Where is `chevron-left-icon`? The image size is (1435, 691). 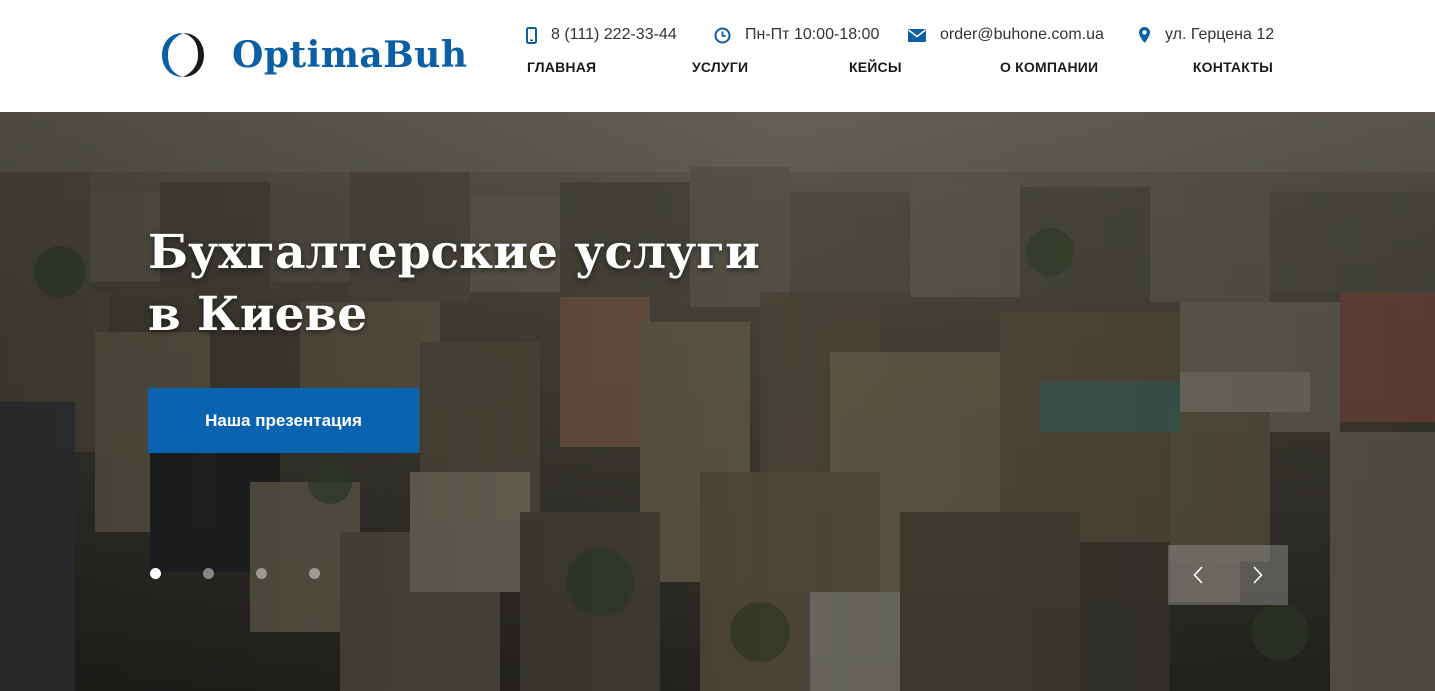
chevron-left-icon is located at coordinates (1198, 575).